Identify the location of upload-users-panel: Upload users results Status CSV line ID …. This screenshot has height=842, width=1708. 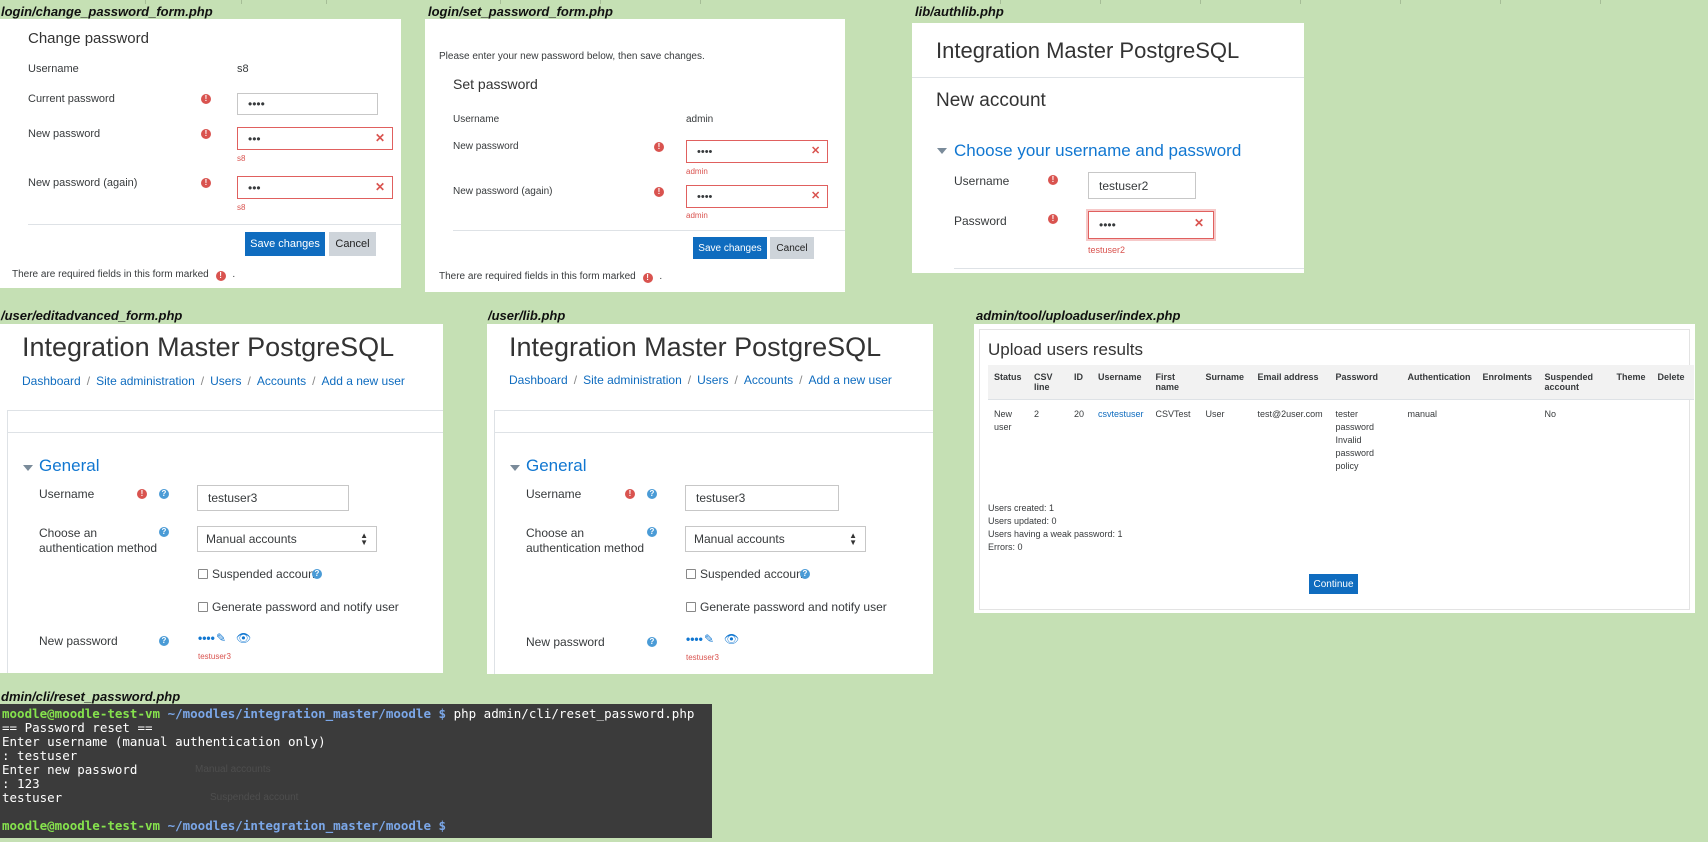
(1334, 468).